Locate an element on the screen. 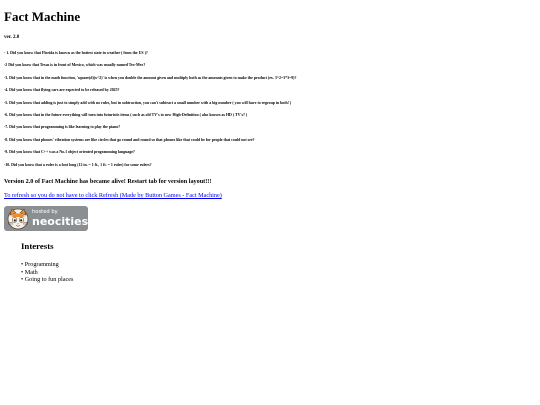 The image size is (540, 405). neocities-badge: hosted by neocities is located at coordinates (46, 218).